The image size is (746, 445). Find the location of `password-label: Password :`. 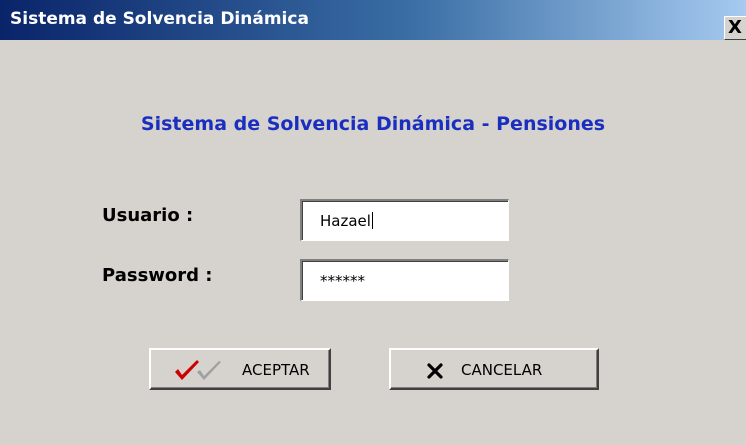

password-label: Password : is located at coordinates (157, 275).